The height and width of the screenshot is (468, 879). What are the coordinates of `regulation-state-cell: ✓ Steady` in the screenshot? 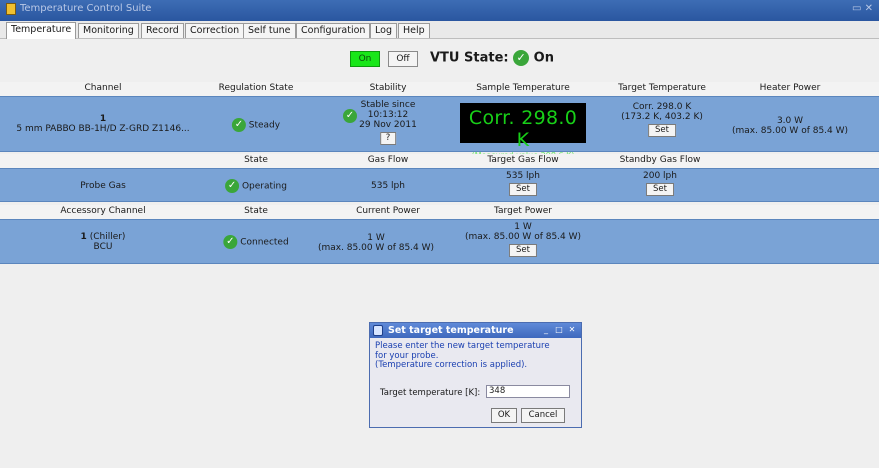 It's located at (256, 125).